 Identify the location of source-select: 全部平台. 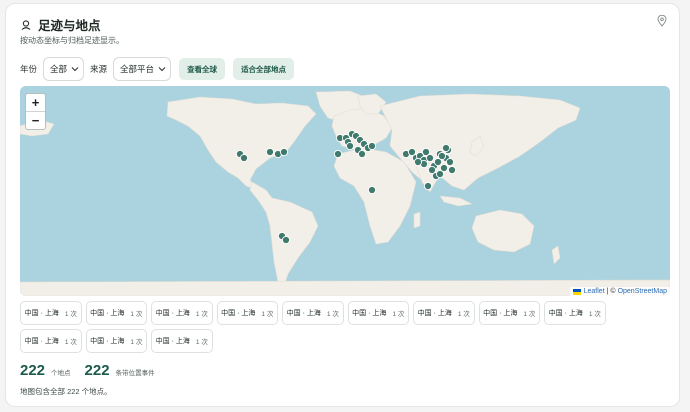
(142, 69).